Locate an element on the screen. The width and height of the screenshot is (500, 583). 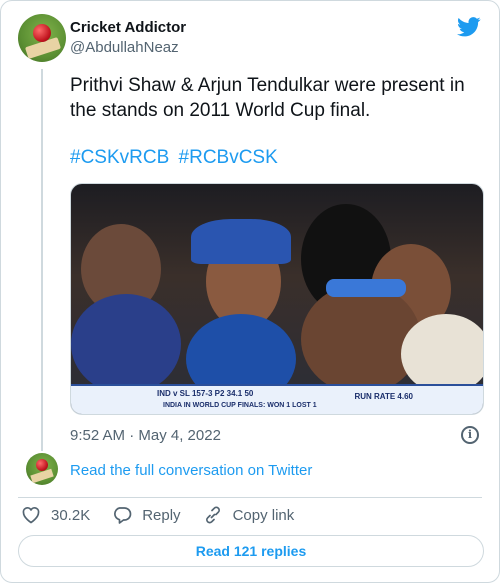
reply-label: Reply is located at coordinates (161, 515).